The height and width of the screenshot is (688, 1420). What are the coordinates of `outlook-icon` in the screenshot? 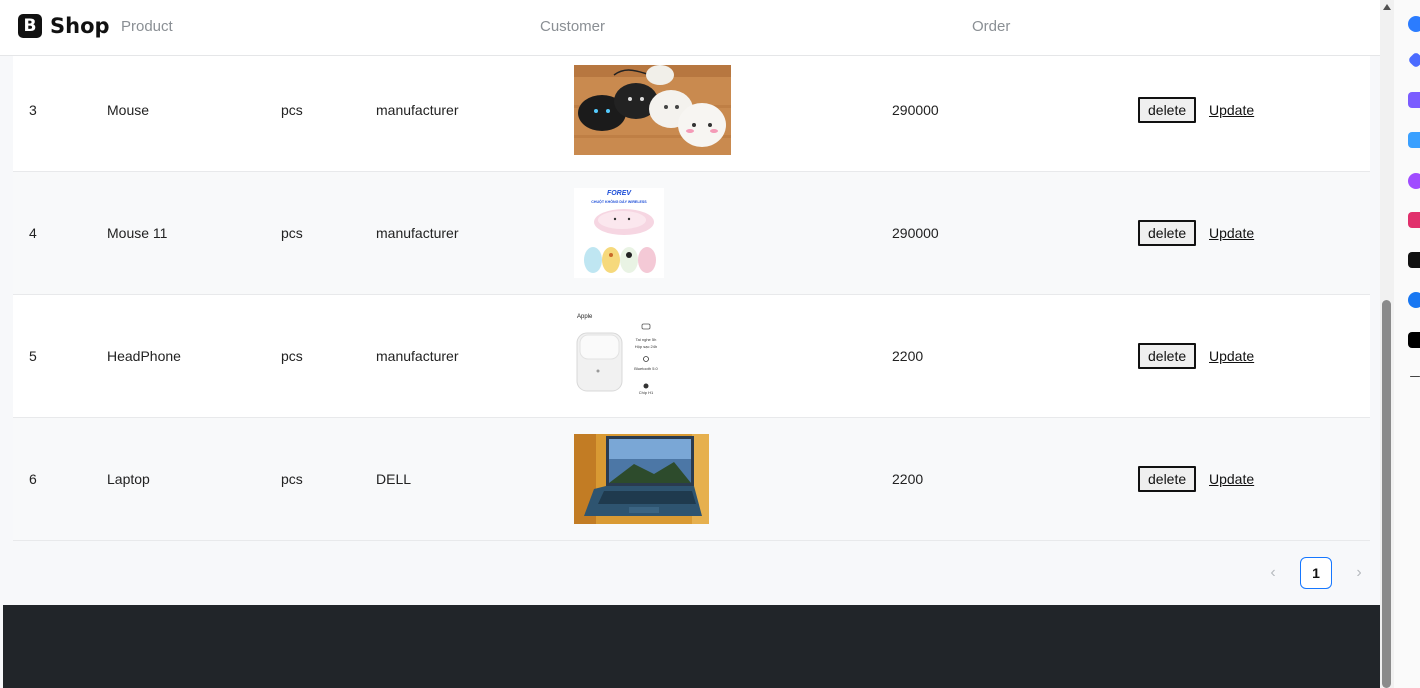 It's located at (1414, 140).